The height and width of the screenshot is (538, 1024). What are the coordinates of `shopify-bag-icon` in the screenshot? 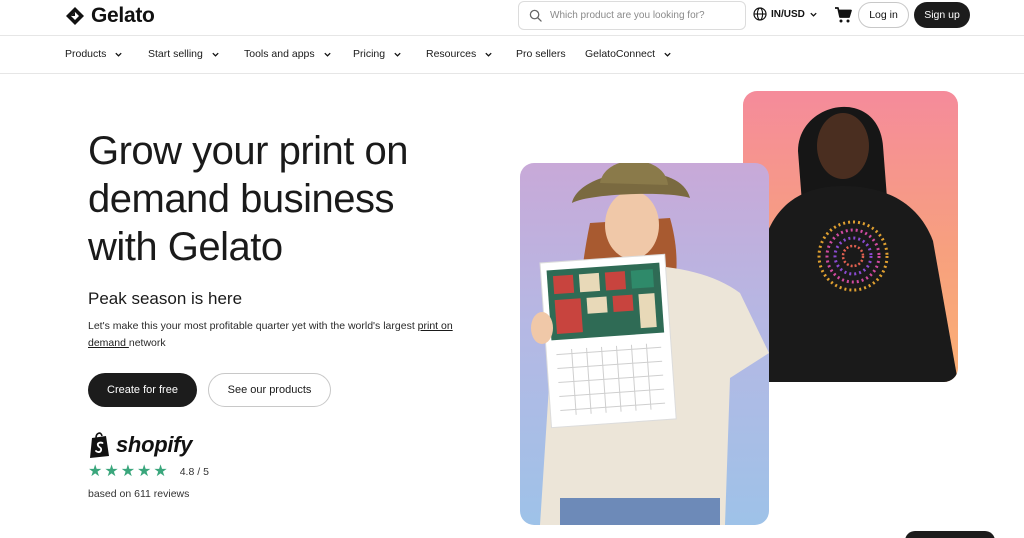 It's located at (99, 445).